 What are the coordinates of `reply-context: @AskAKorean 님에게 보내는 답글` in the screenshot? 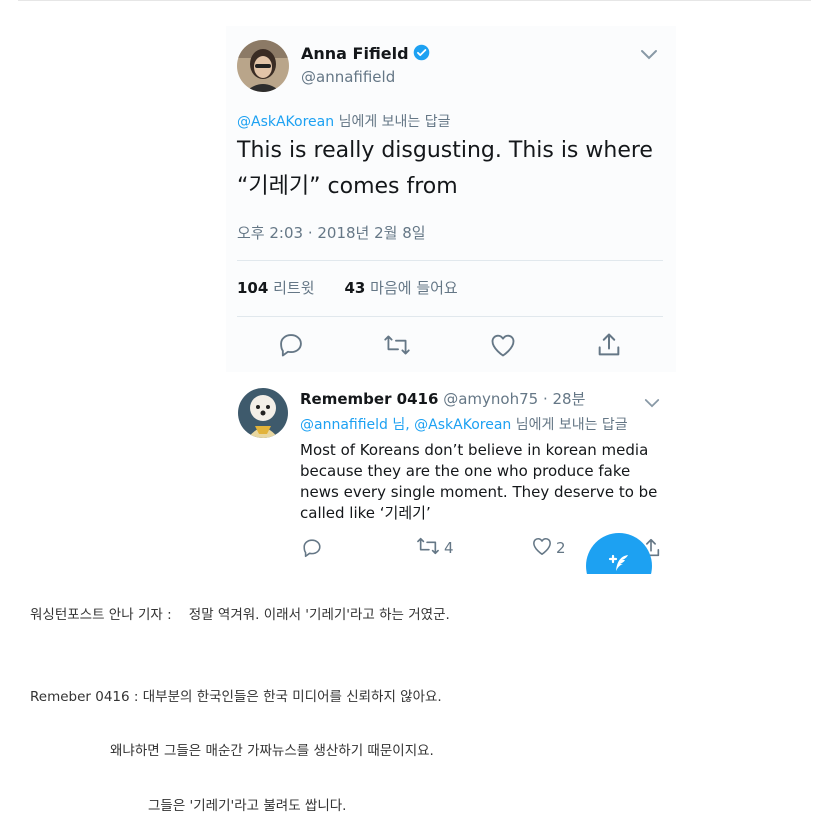 It's located at (344, 121).